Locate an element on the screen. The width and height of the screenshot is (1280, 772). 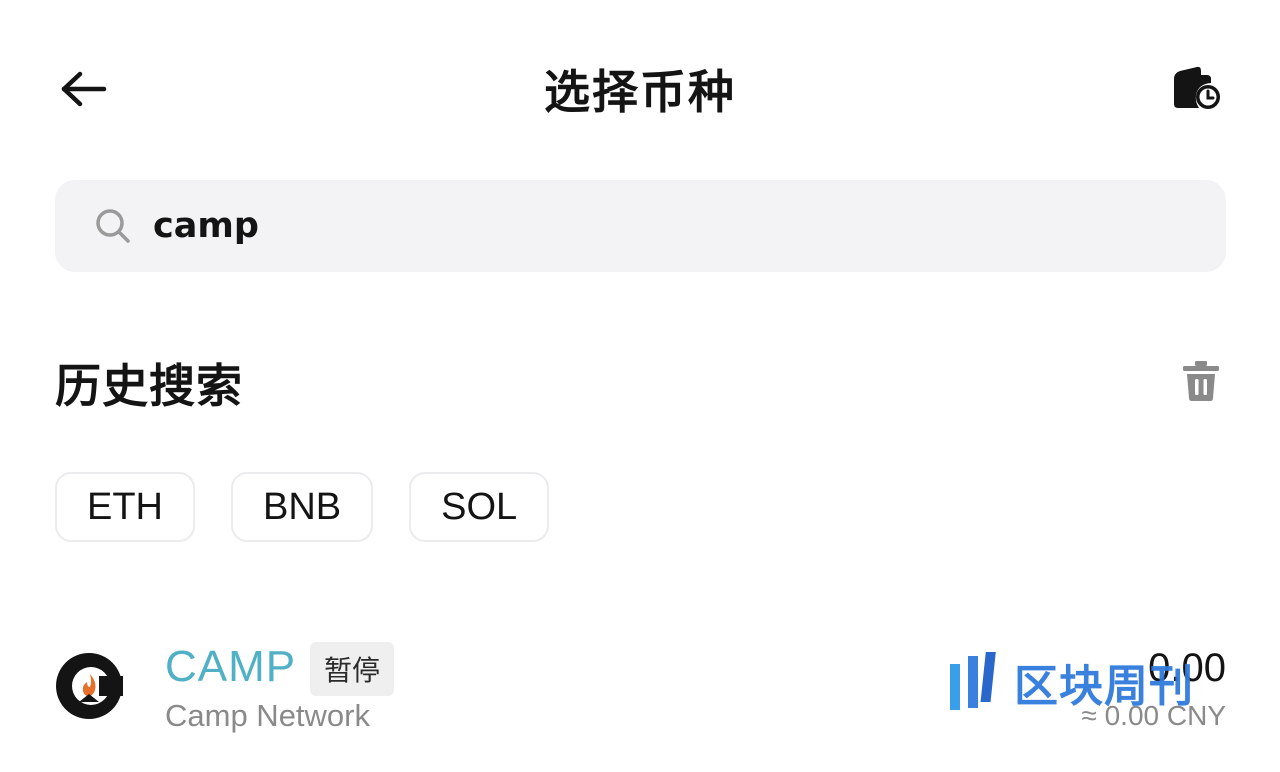
watermark-text: 区块周刊 is located at coordinates (1104, 686).